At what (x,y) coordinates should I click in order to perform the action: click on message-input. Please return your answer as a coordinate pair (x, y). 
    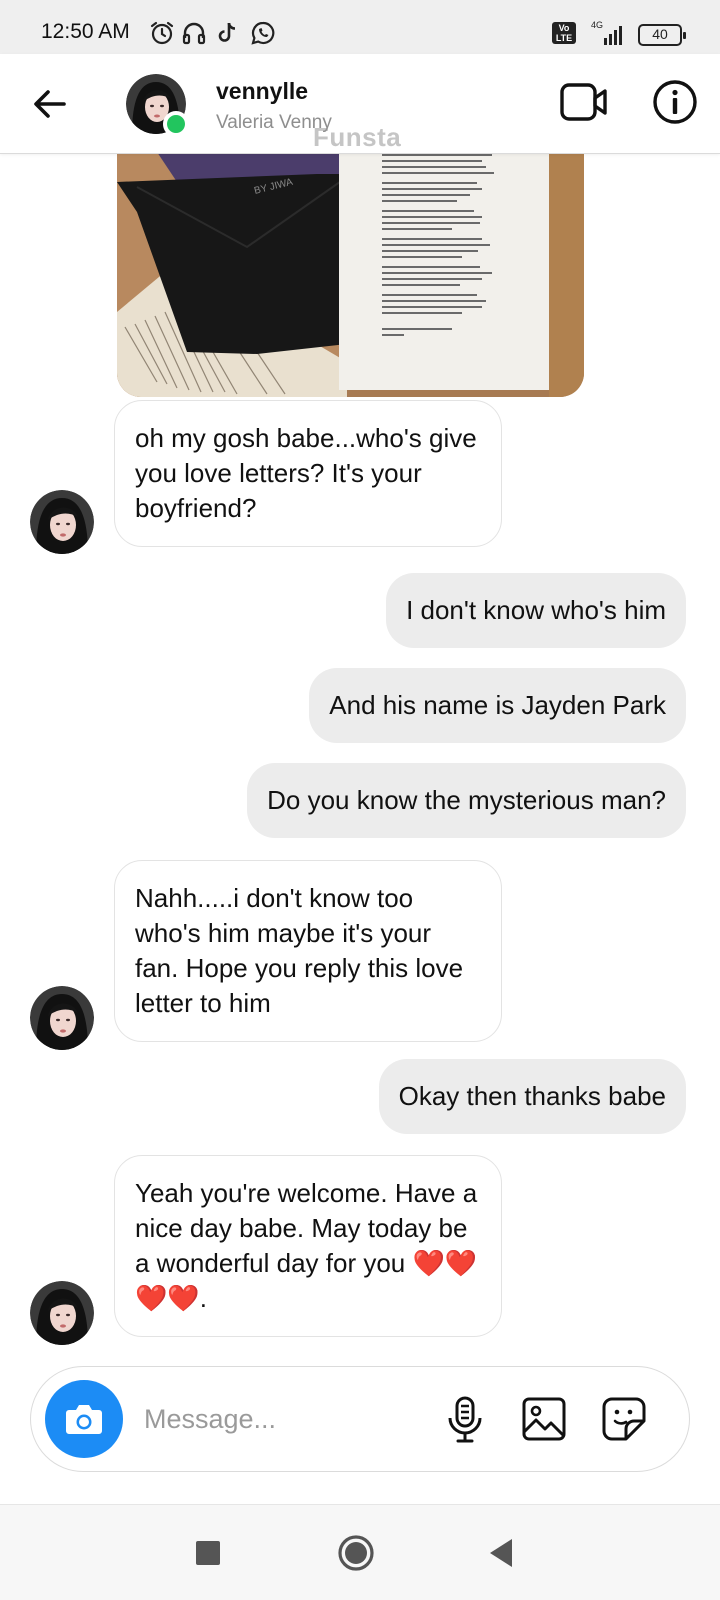
    Looking at the image, I should click on (284, 1419).